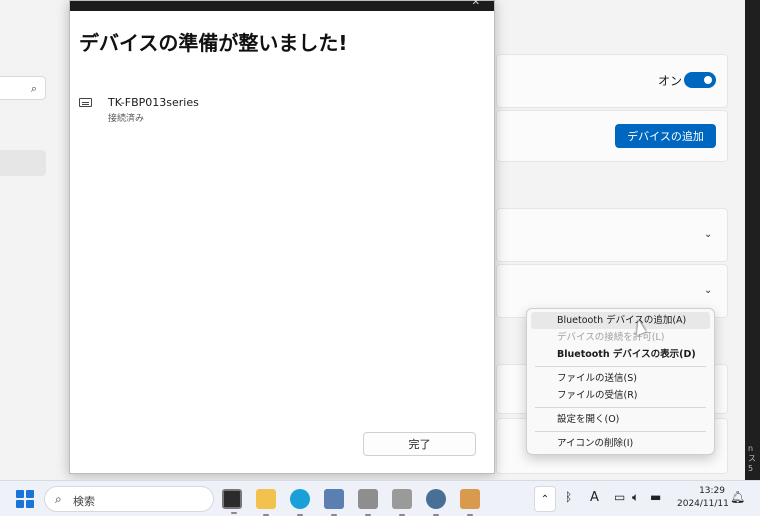 This screenshot has width=760, height=516. Describe the element at coordinates (700, 80) in the screenshot. I see `bluetooth-toggle` at that location.